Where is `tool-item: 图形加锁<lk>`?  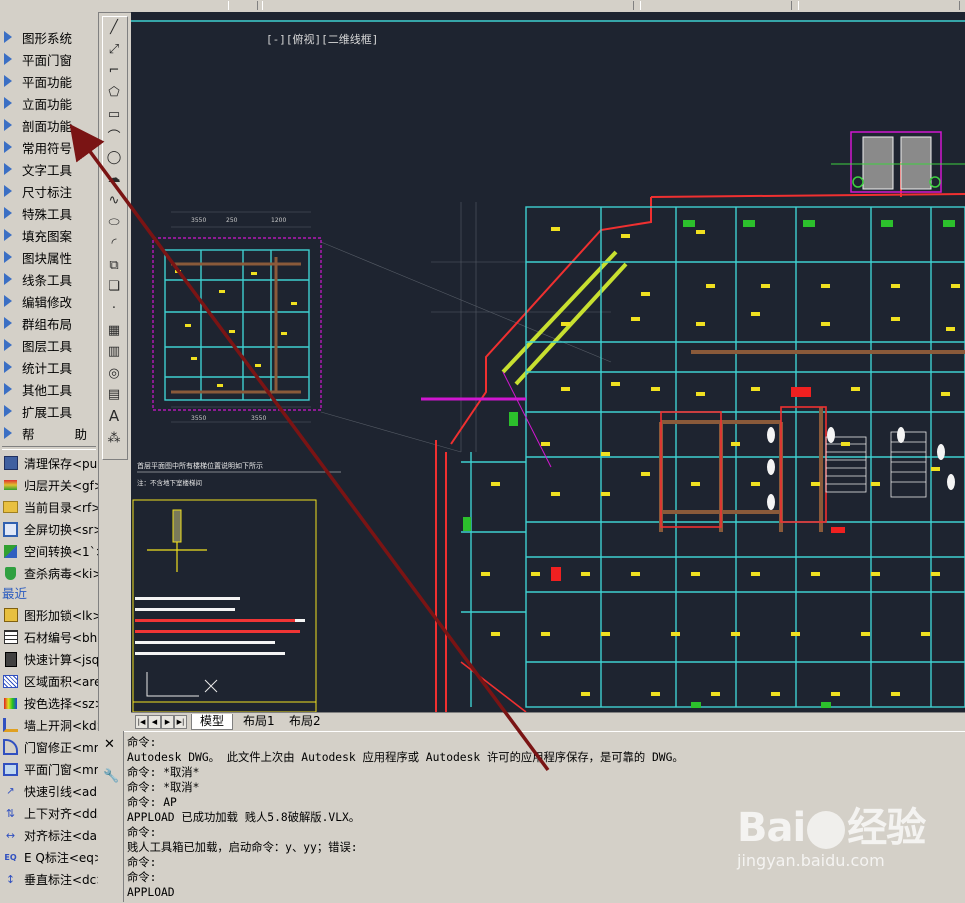 tool-item: 图形加锁<lk> is located at coordinates (49, 615).